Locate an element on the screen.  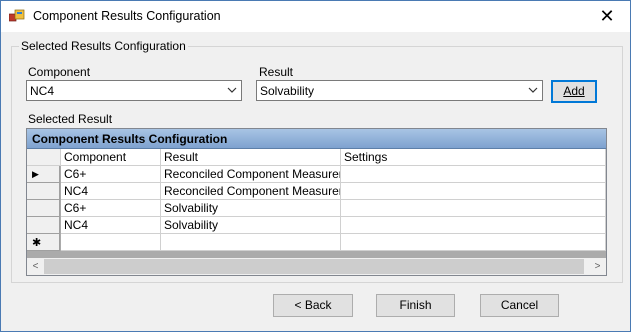
column-header-result: Result is located at coordinates (251, 157).